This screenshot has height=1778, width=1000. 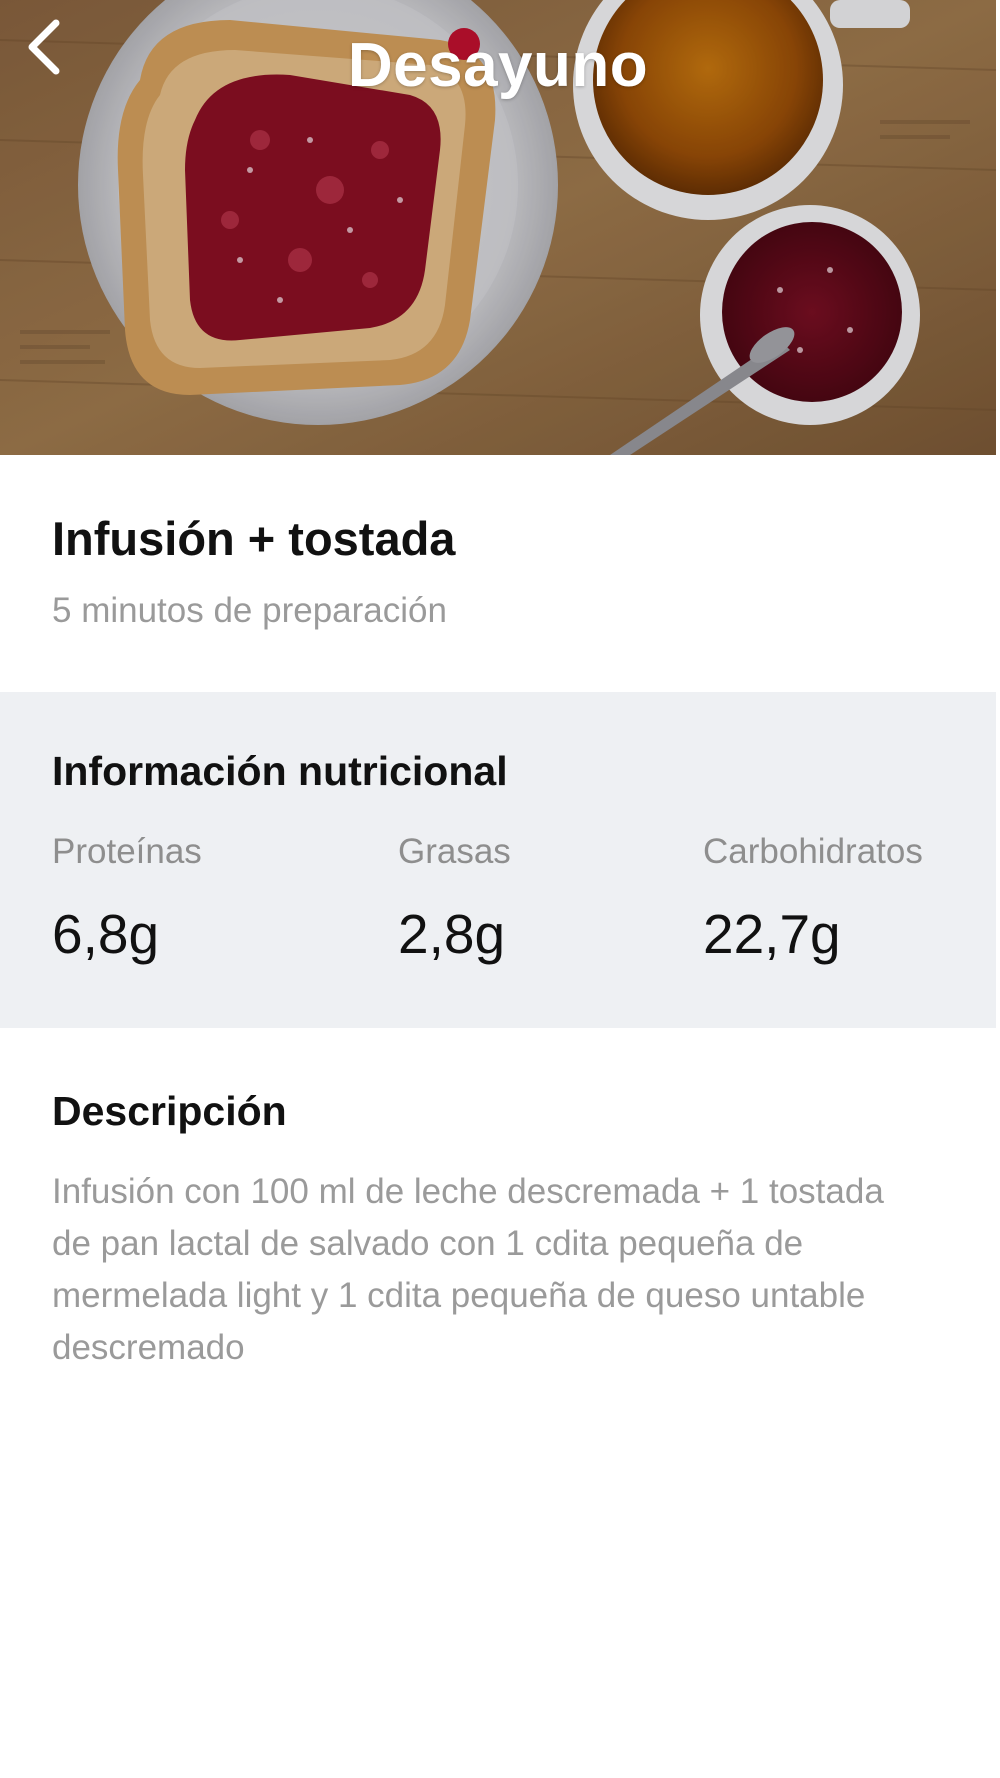 I want to click on nutrient-label: Carbohidratos, so click(x=813, y=851).